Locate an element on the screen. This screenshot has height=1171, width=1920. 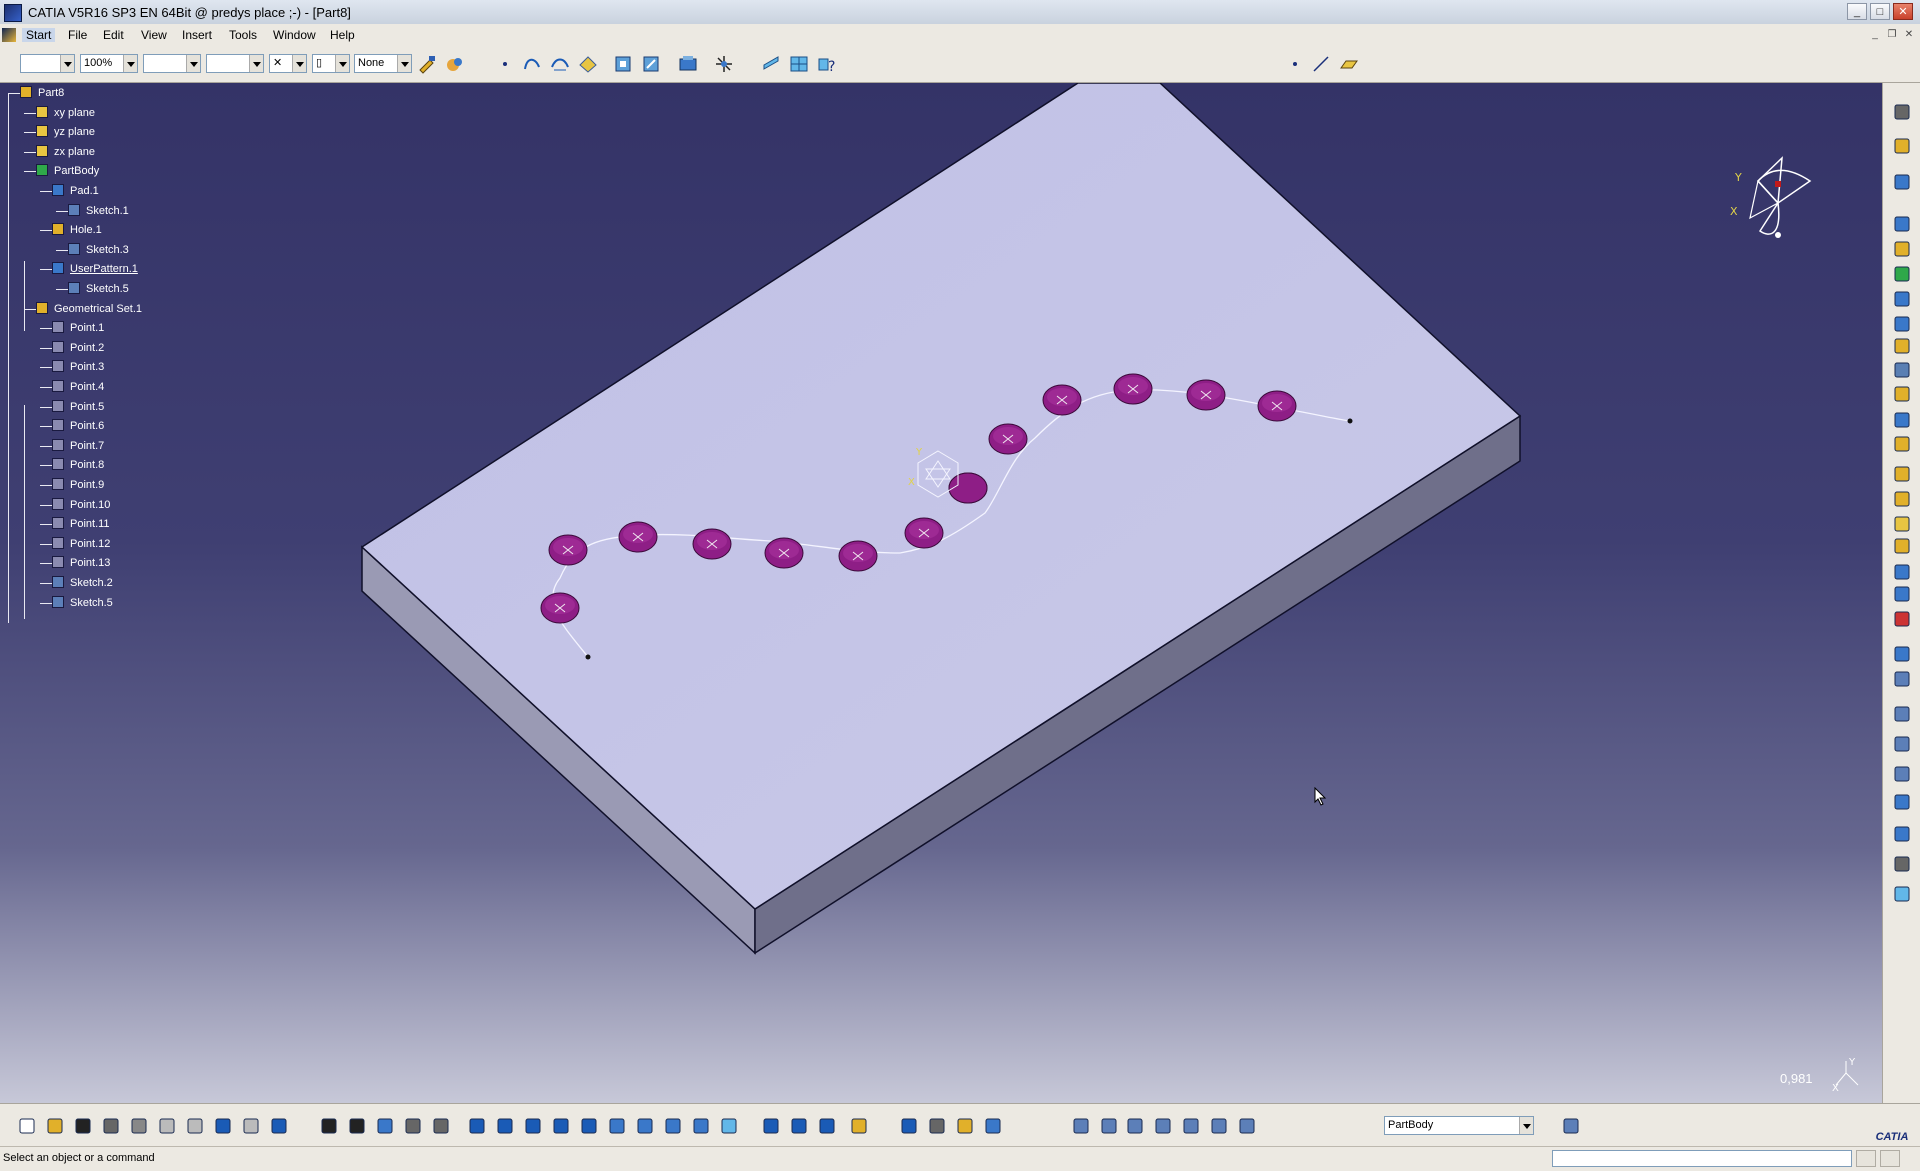
tree-node: yz plane is located at coordinates (134, 132).